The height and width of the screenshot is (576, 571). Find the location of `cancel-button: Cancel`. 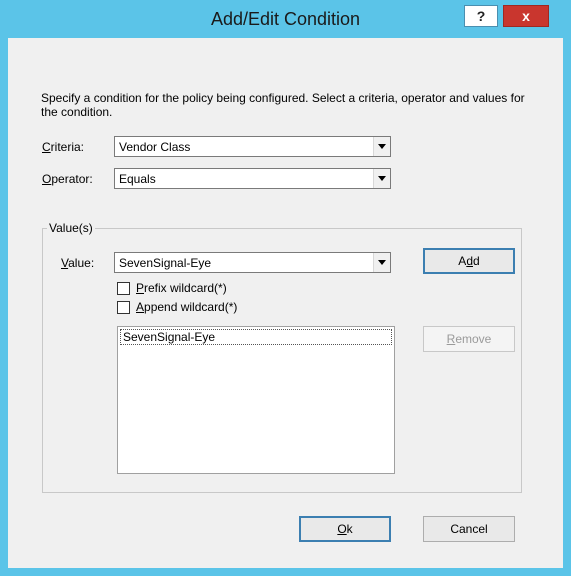

cancel-button: Cancel is located at coordinates (469, 529).